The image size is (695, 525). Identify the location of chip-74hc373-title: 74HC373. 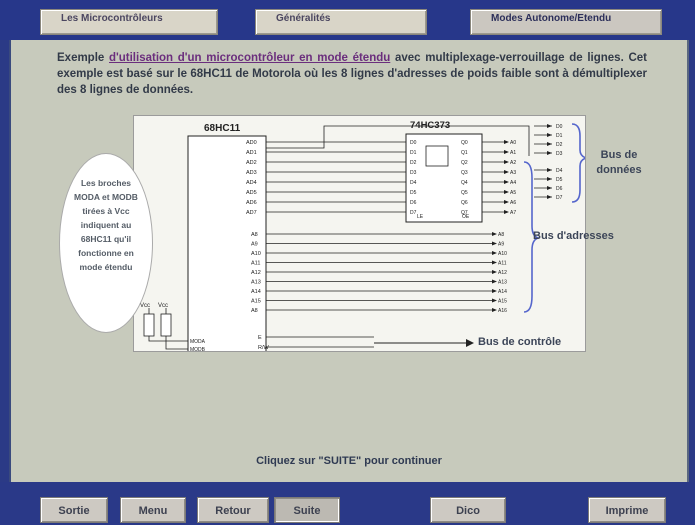
(430, 125).